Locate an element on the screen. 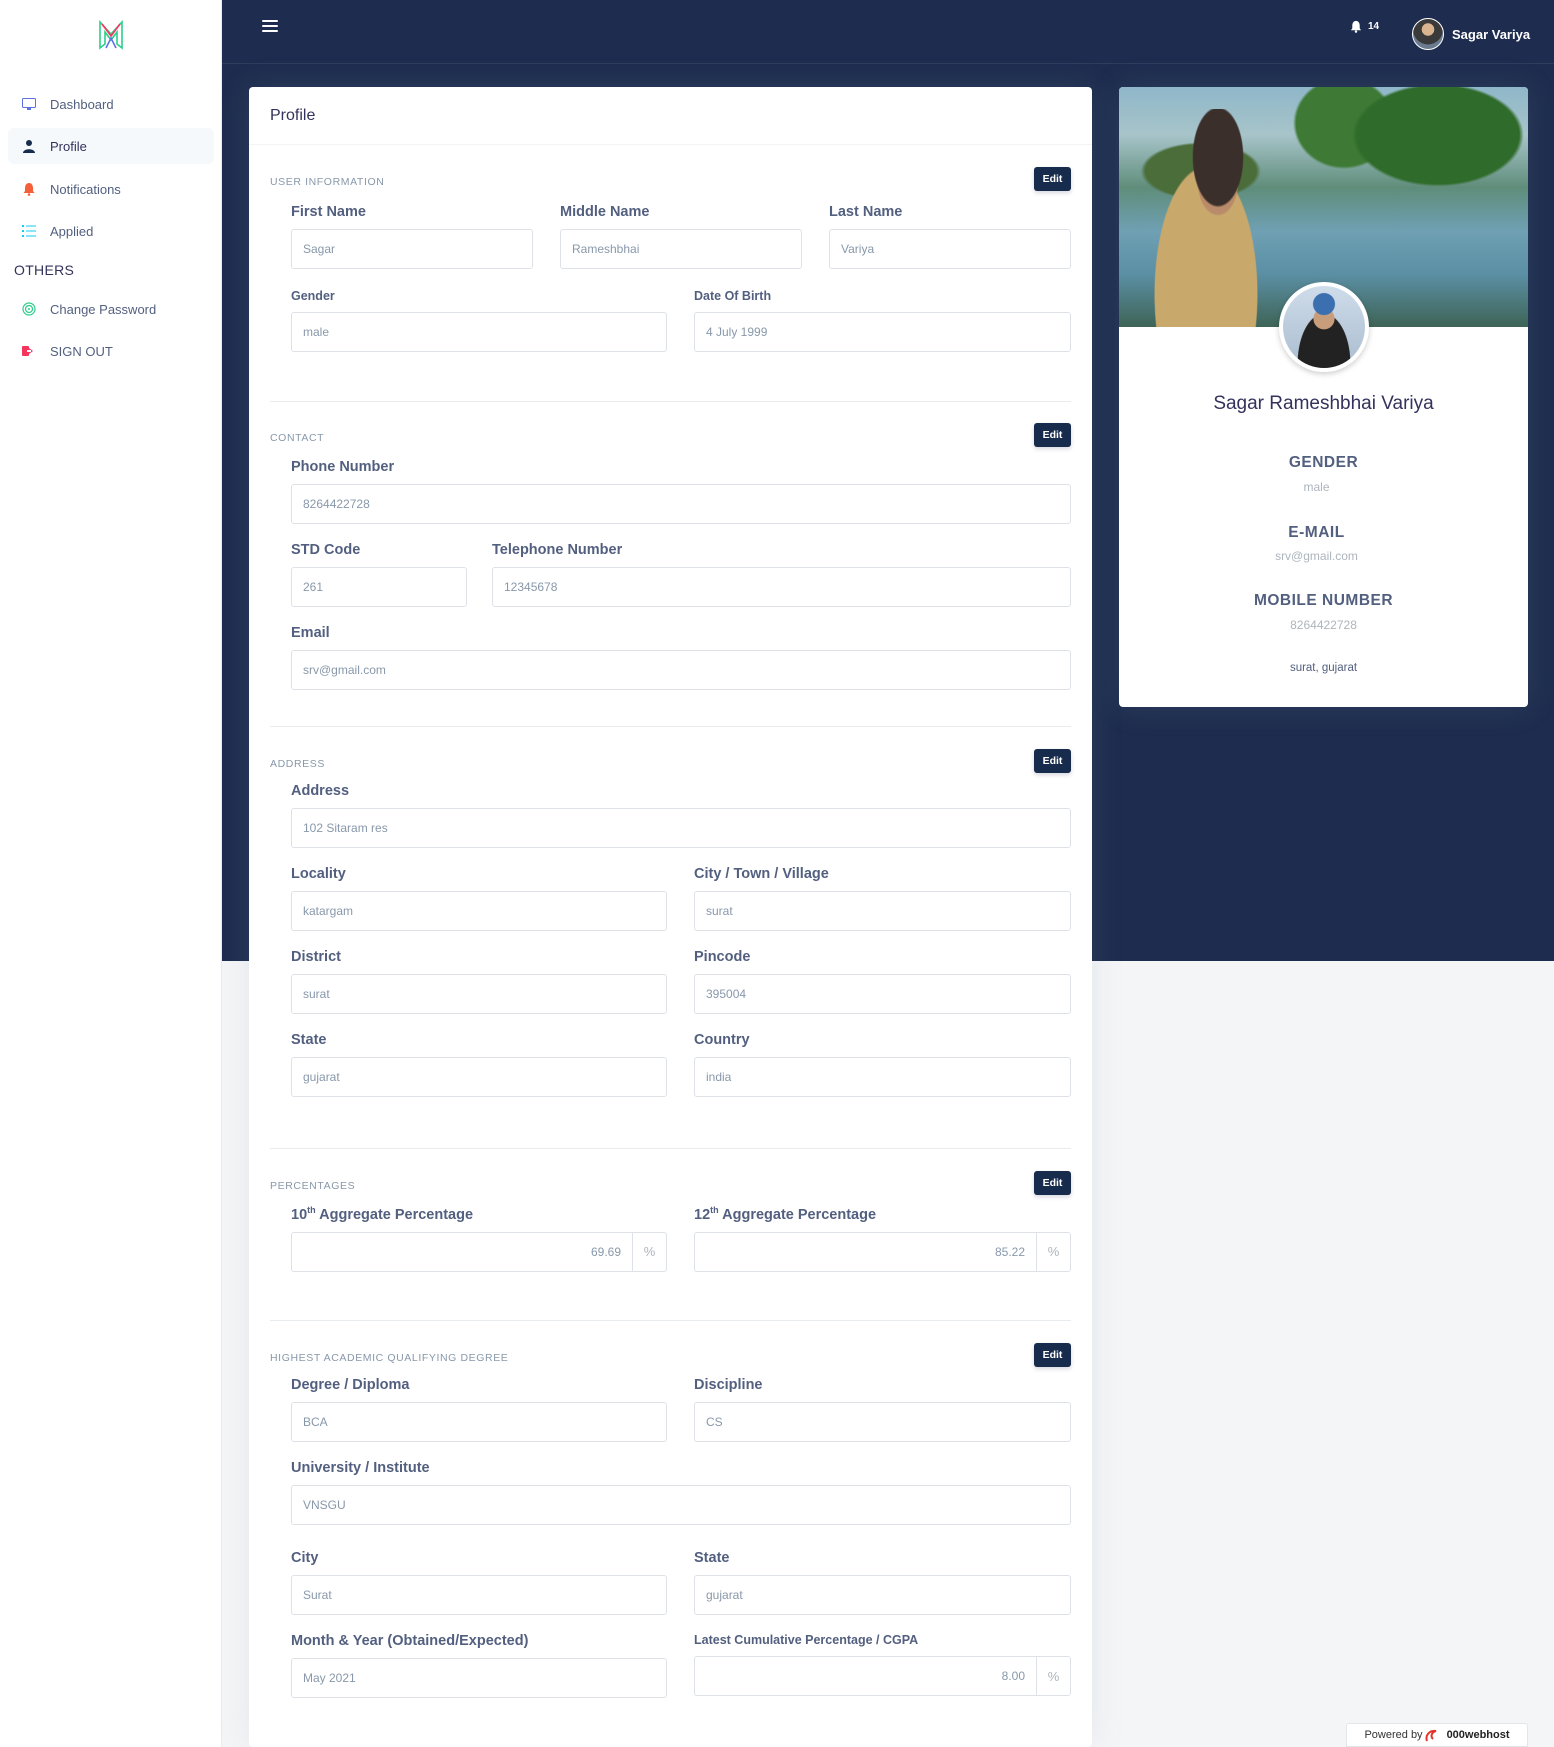 The image size is (1554, 1747). degree-state-field: gujarat is located at coordinates (882, 1595).